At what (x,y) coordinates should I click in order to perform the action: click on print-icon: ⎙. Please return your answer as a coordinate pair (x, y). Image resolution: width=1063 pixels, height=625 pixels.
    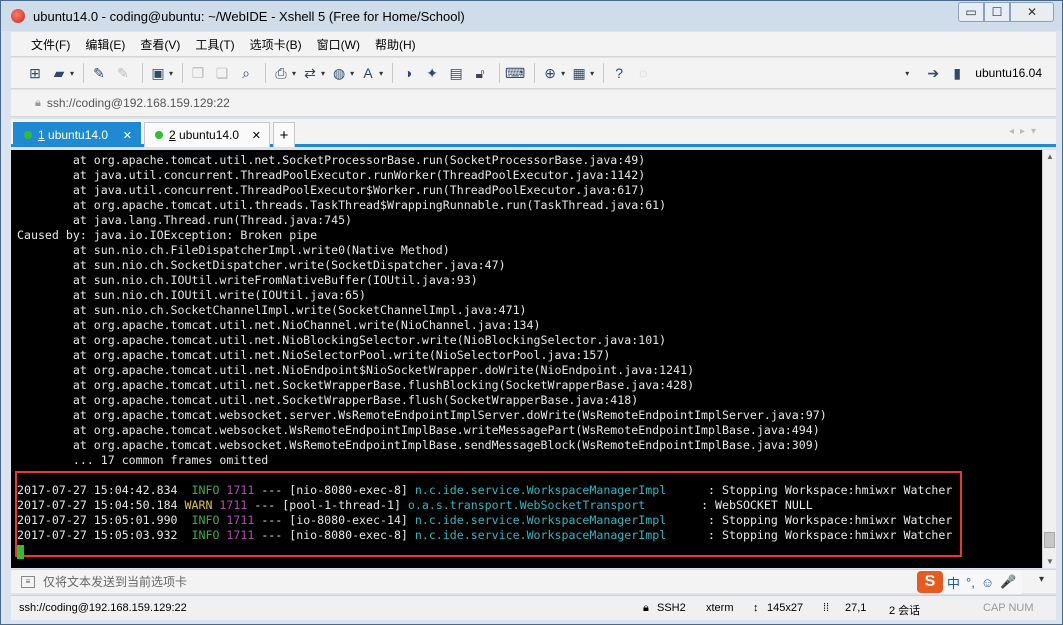
    Looking at the image, I should click on (281, 73).